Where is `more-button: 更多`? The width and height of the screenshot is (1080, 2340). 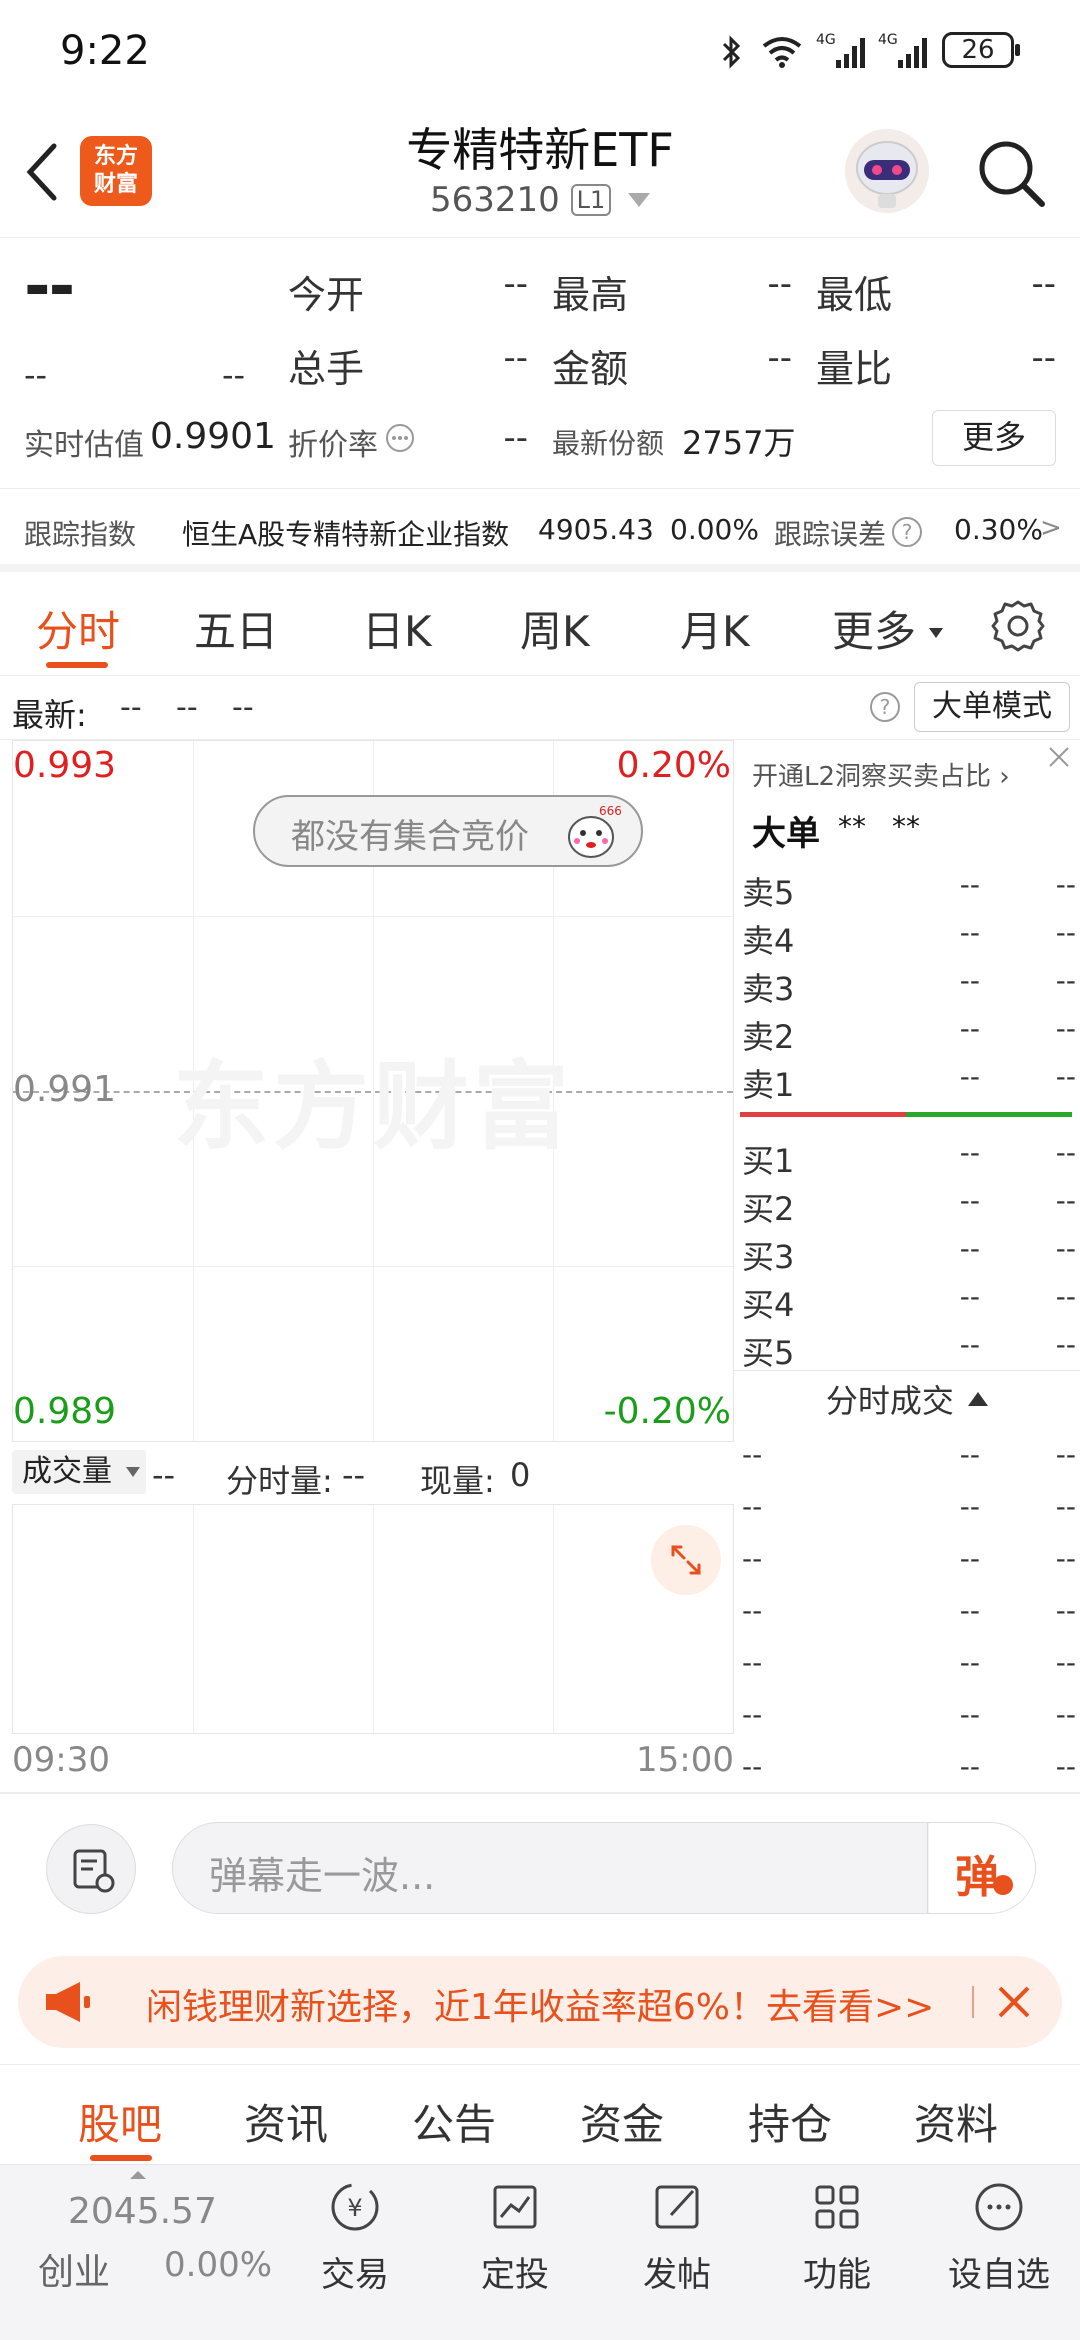 more-button: 更多 is located at coordinates (994, 438).